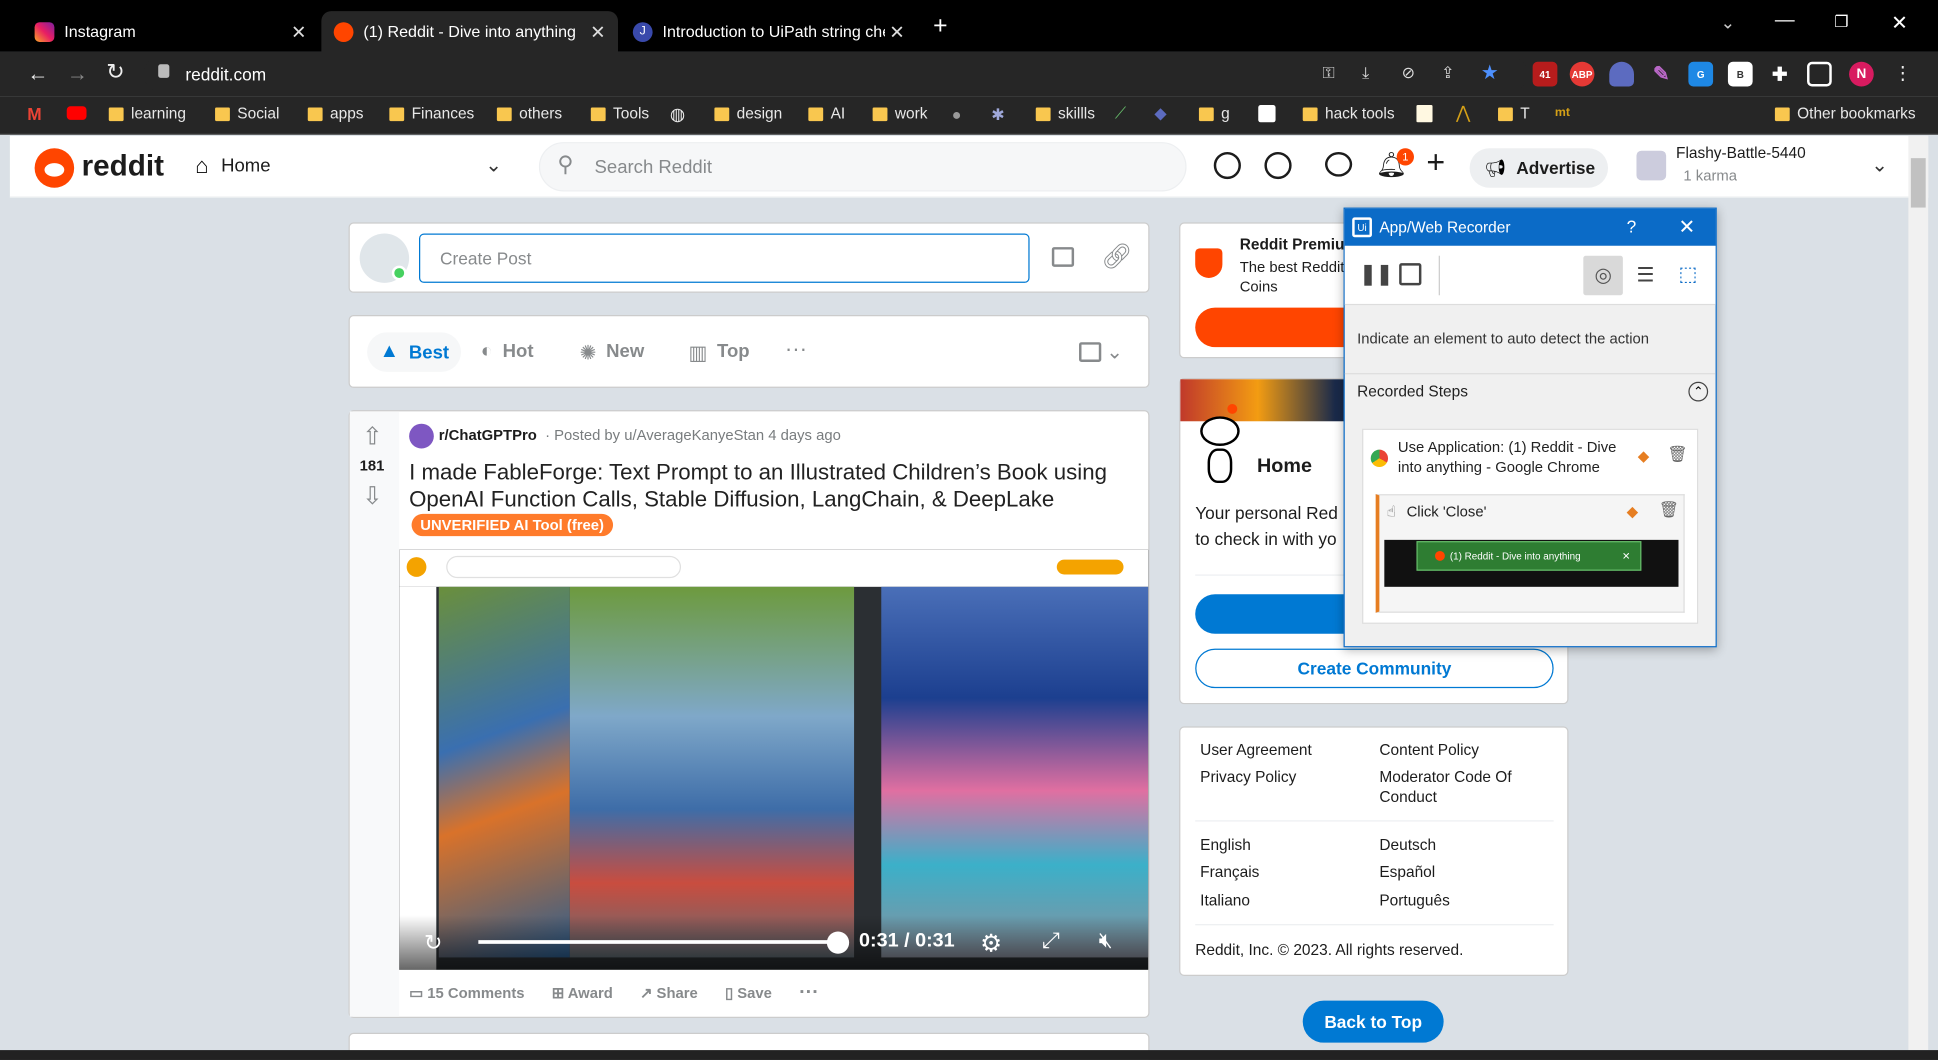 The image size is (1938, 1060). Describe the element at coordinates (1698, 391) in the screenshot. I see `collapse-icon: ⌃` at that location.